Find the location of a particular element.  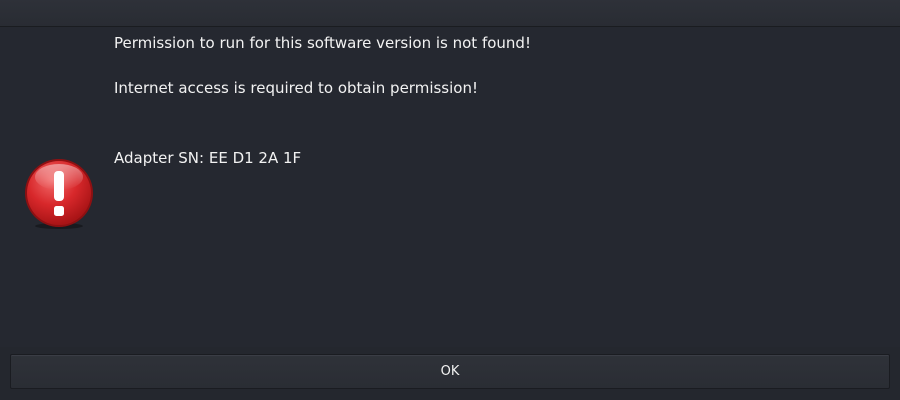

ok-button: OK is located at coordinates (450, 371).